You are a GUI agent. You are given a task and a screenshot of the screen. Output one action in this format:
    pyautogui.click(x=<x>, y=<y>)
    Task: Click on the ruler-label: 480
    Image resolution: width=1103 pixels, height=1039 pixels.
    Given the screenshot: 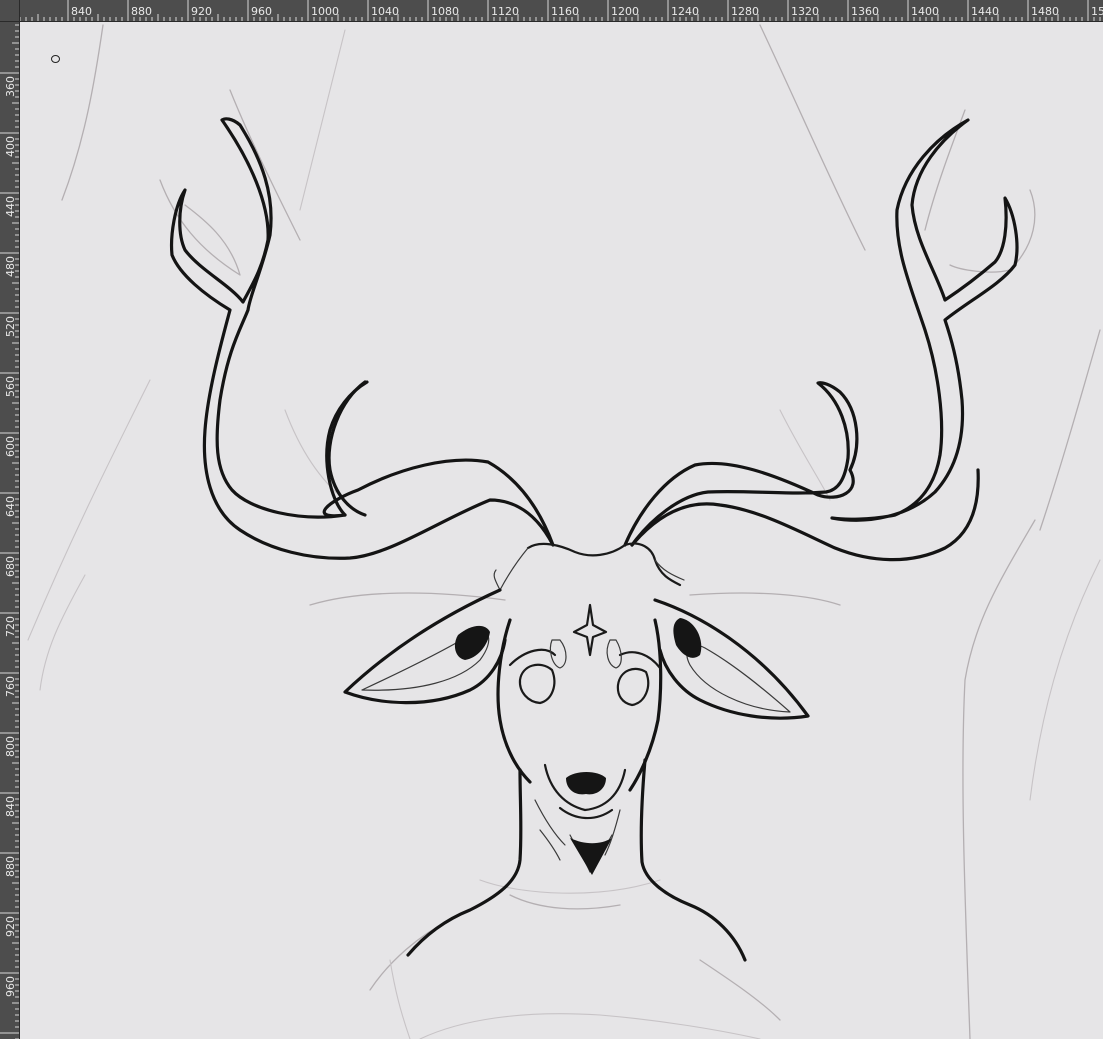 What is the action you would take?
    pyautogui.click(x=10, y=266)
    